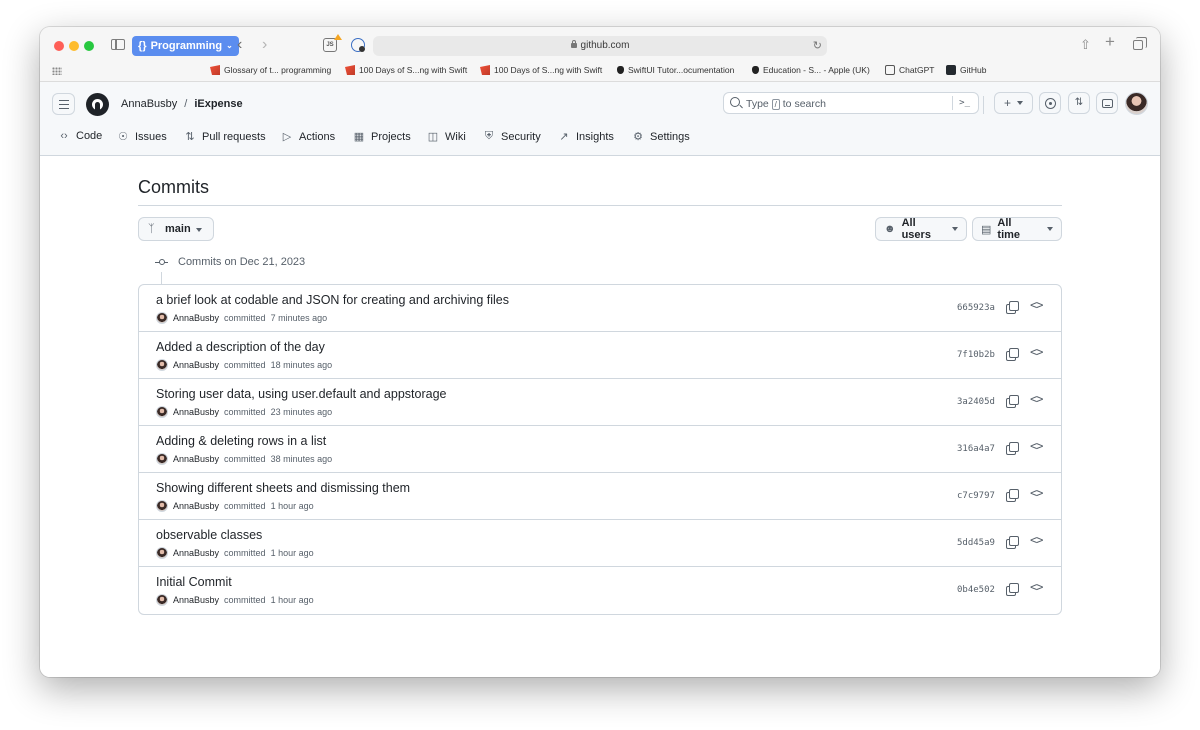 The height and width of the screenshot is (730, 1200). What do you see at coordinates (63, 104) in the screenshot?
I see `menu-button` at bounding box center [63, 104].